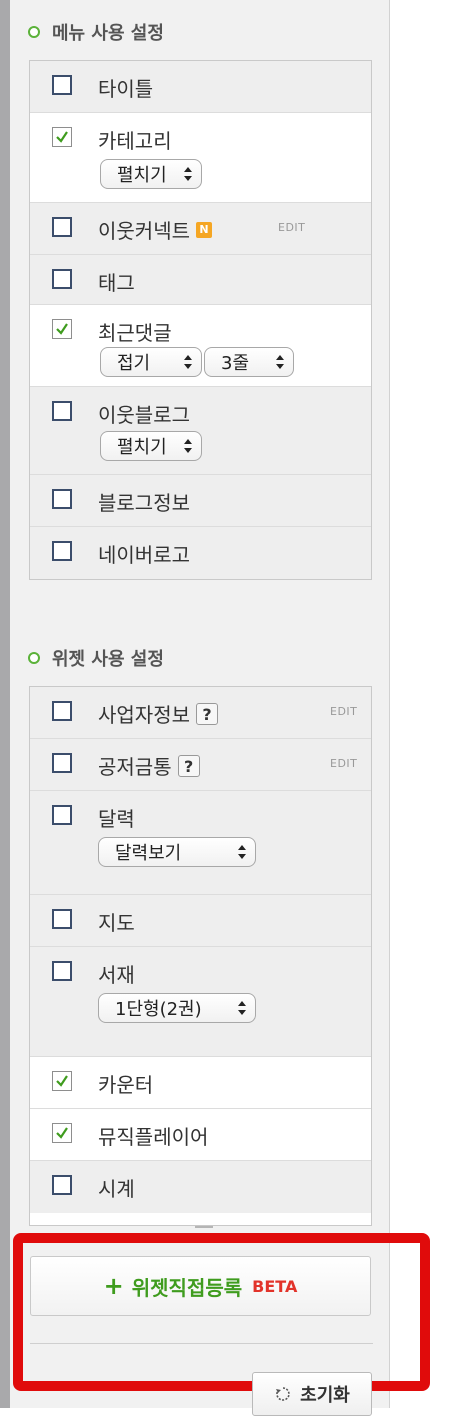 This screenshot has width=458, height=1416. I want to click on widget-item-label: 서재, so click(116, 975).